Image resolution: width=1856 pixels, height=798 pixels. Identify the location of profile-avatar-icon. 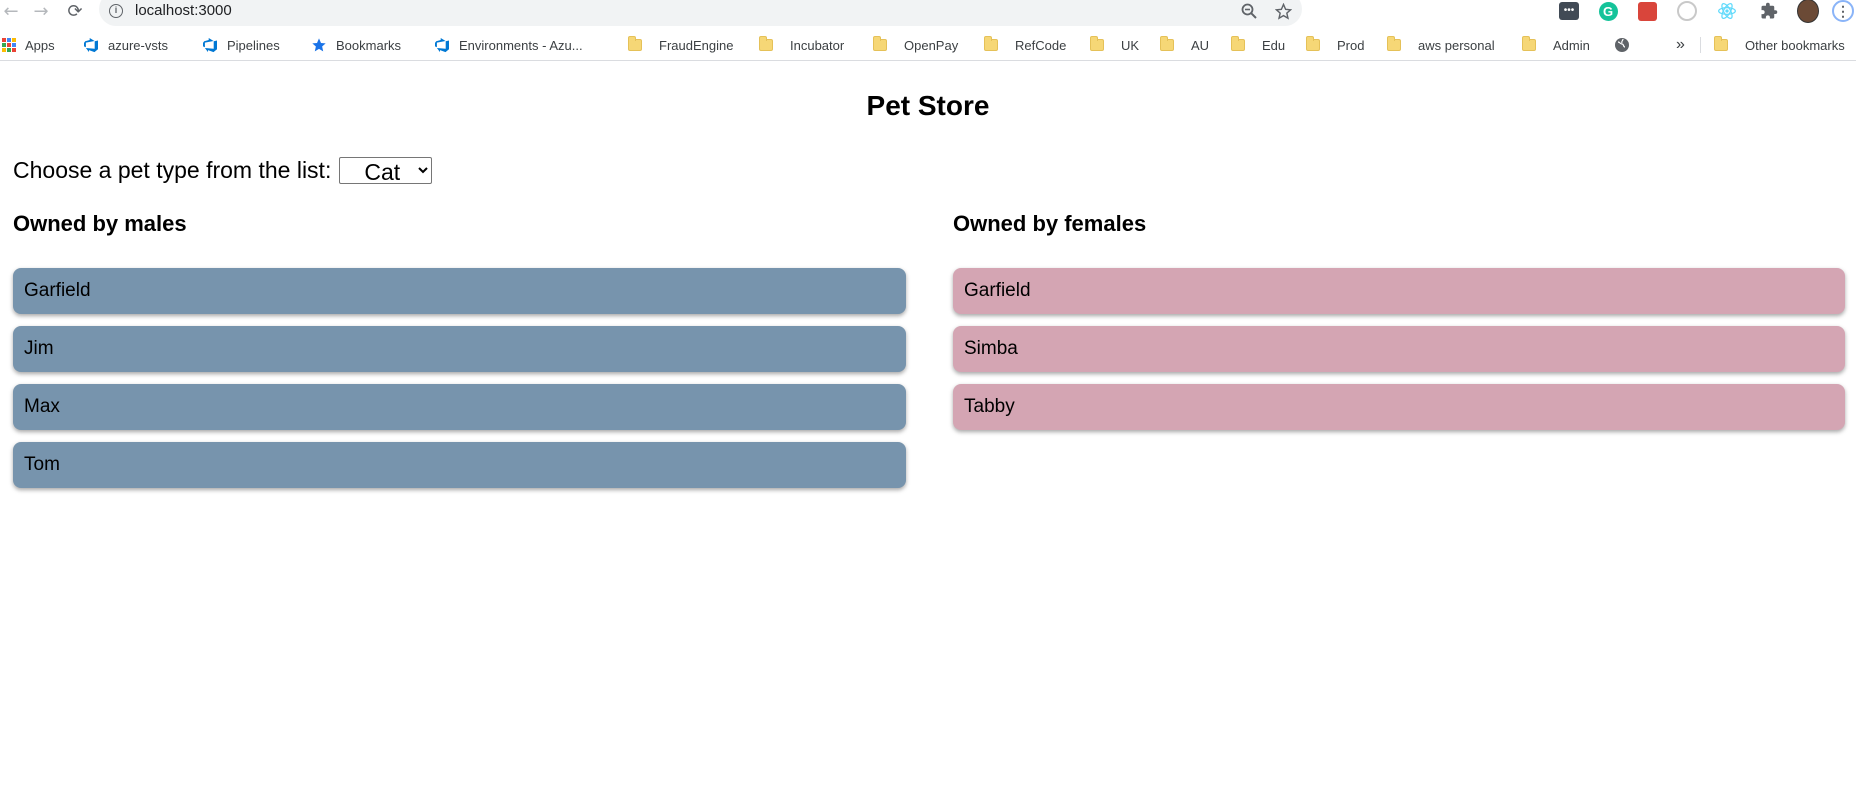
(1808, 11).